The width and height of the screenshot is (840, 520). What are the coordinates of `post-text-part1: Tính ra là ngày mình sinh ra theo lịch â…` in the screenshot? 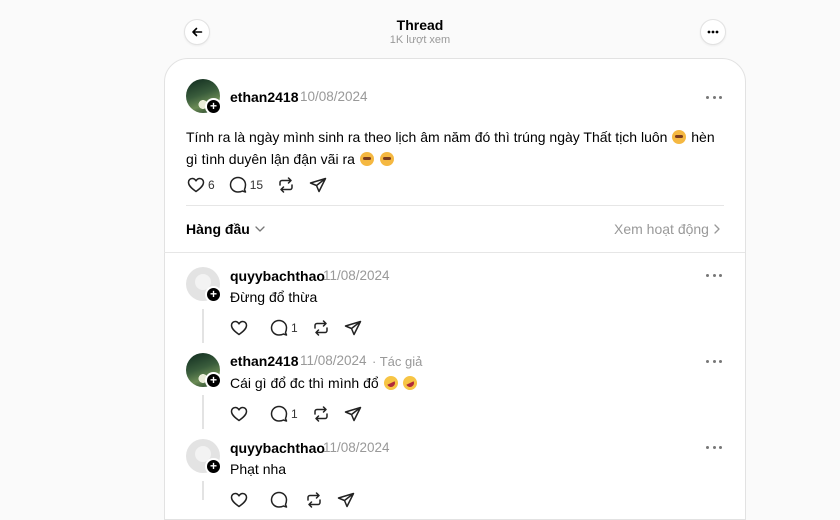 It's located at (427, 137).